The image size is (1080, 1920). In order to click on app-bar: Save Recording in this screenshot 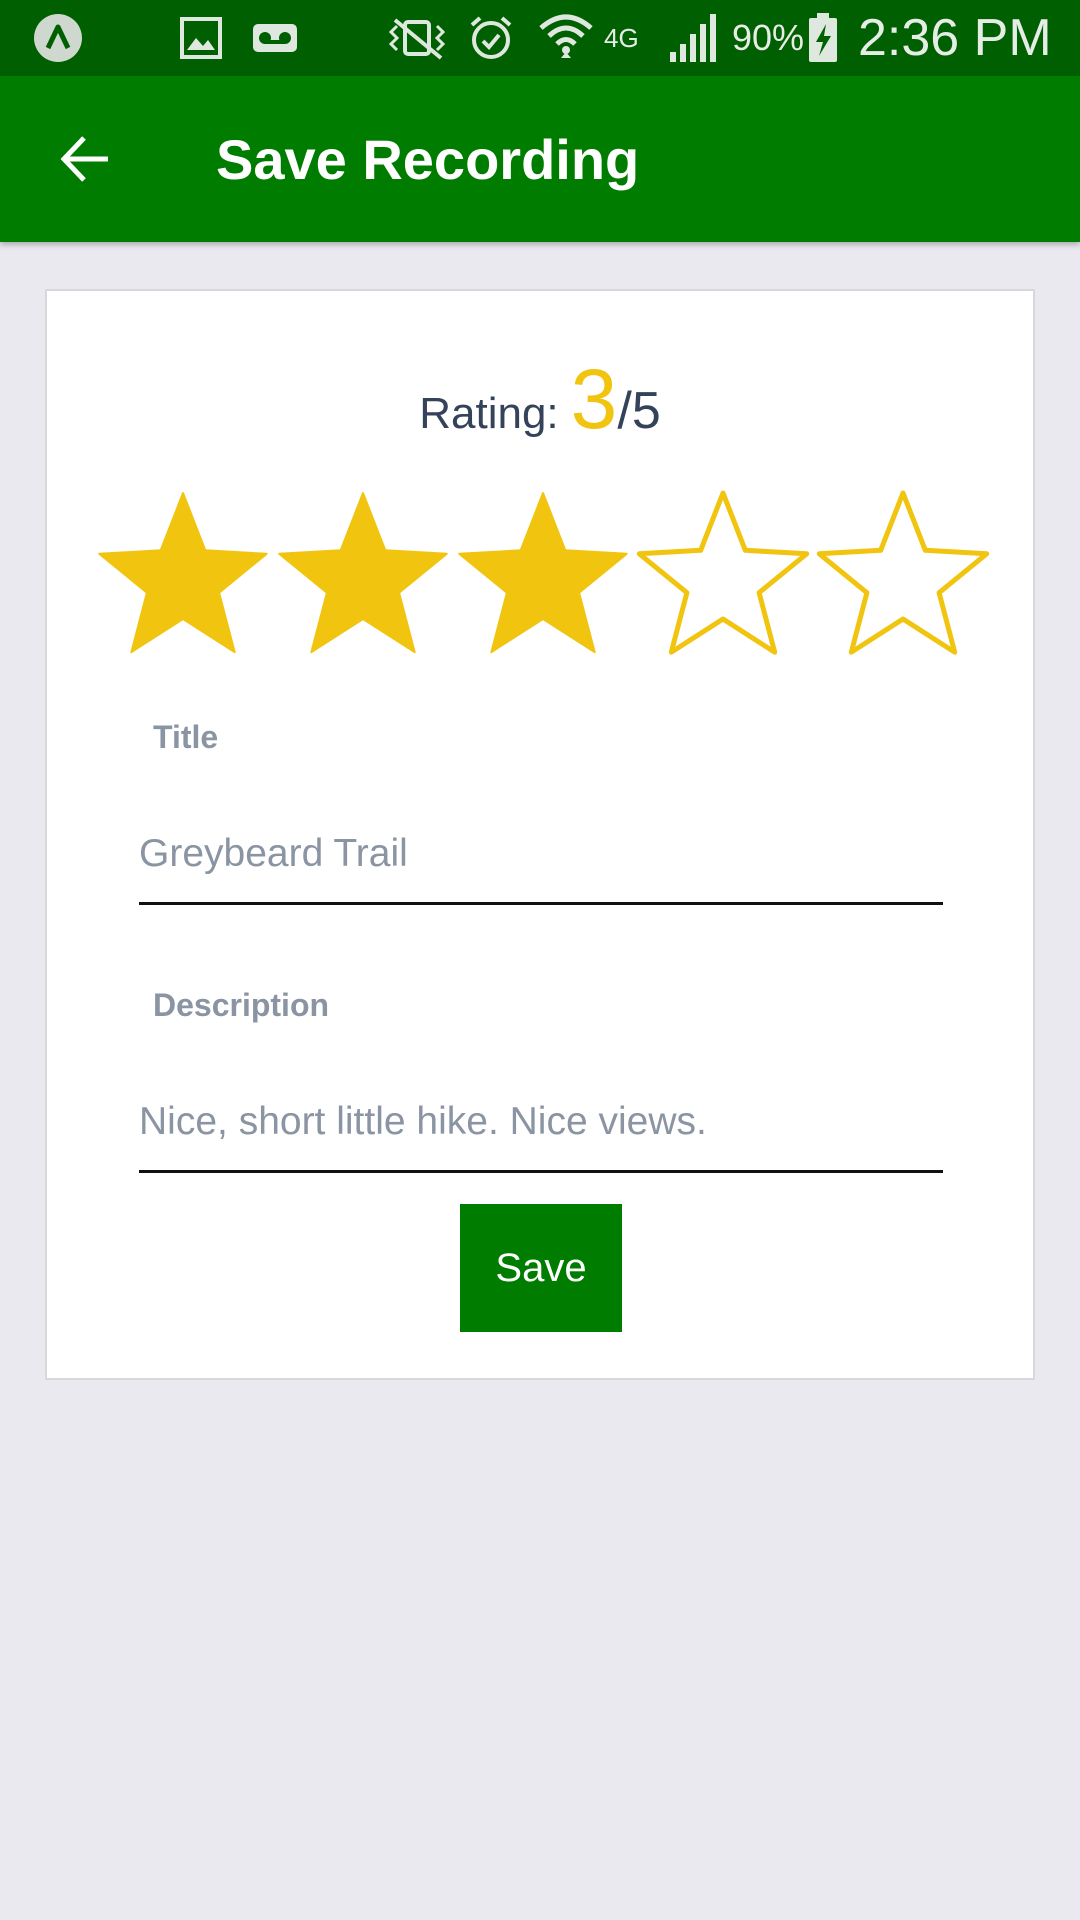, I will do `click(540, 159)`.